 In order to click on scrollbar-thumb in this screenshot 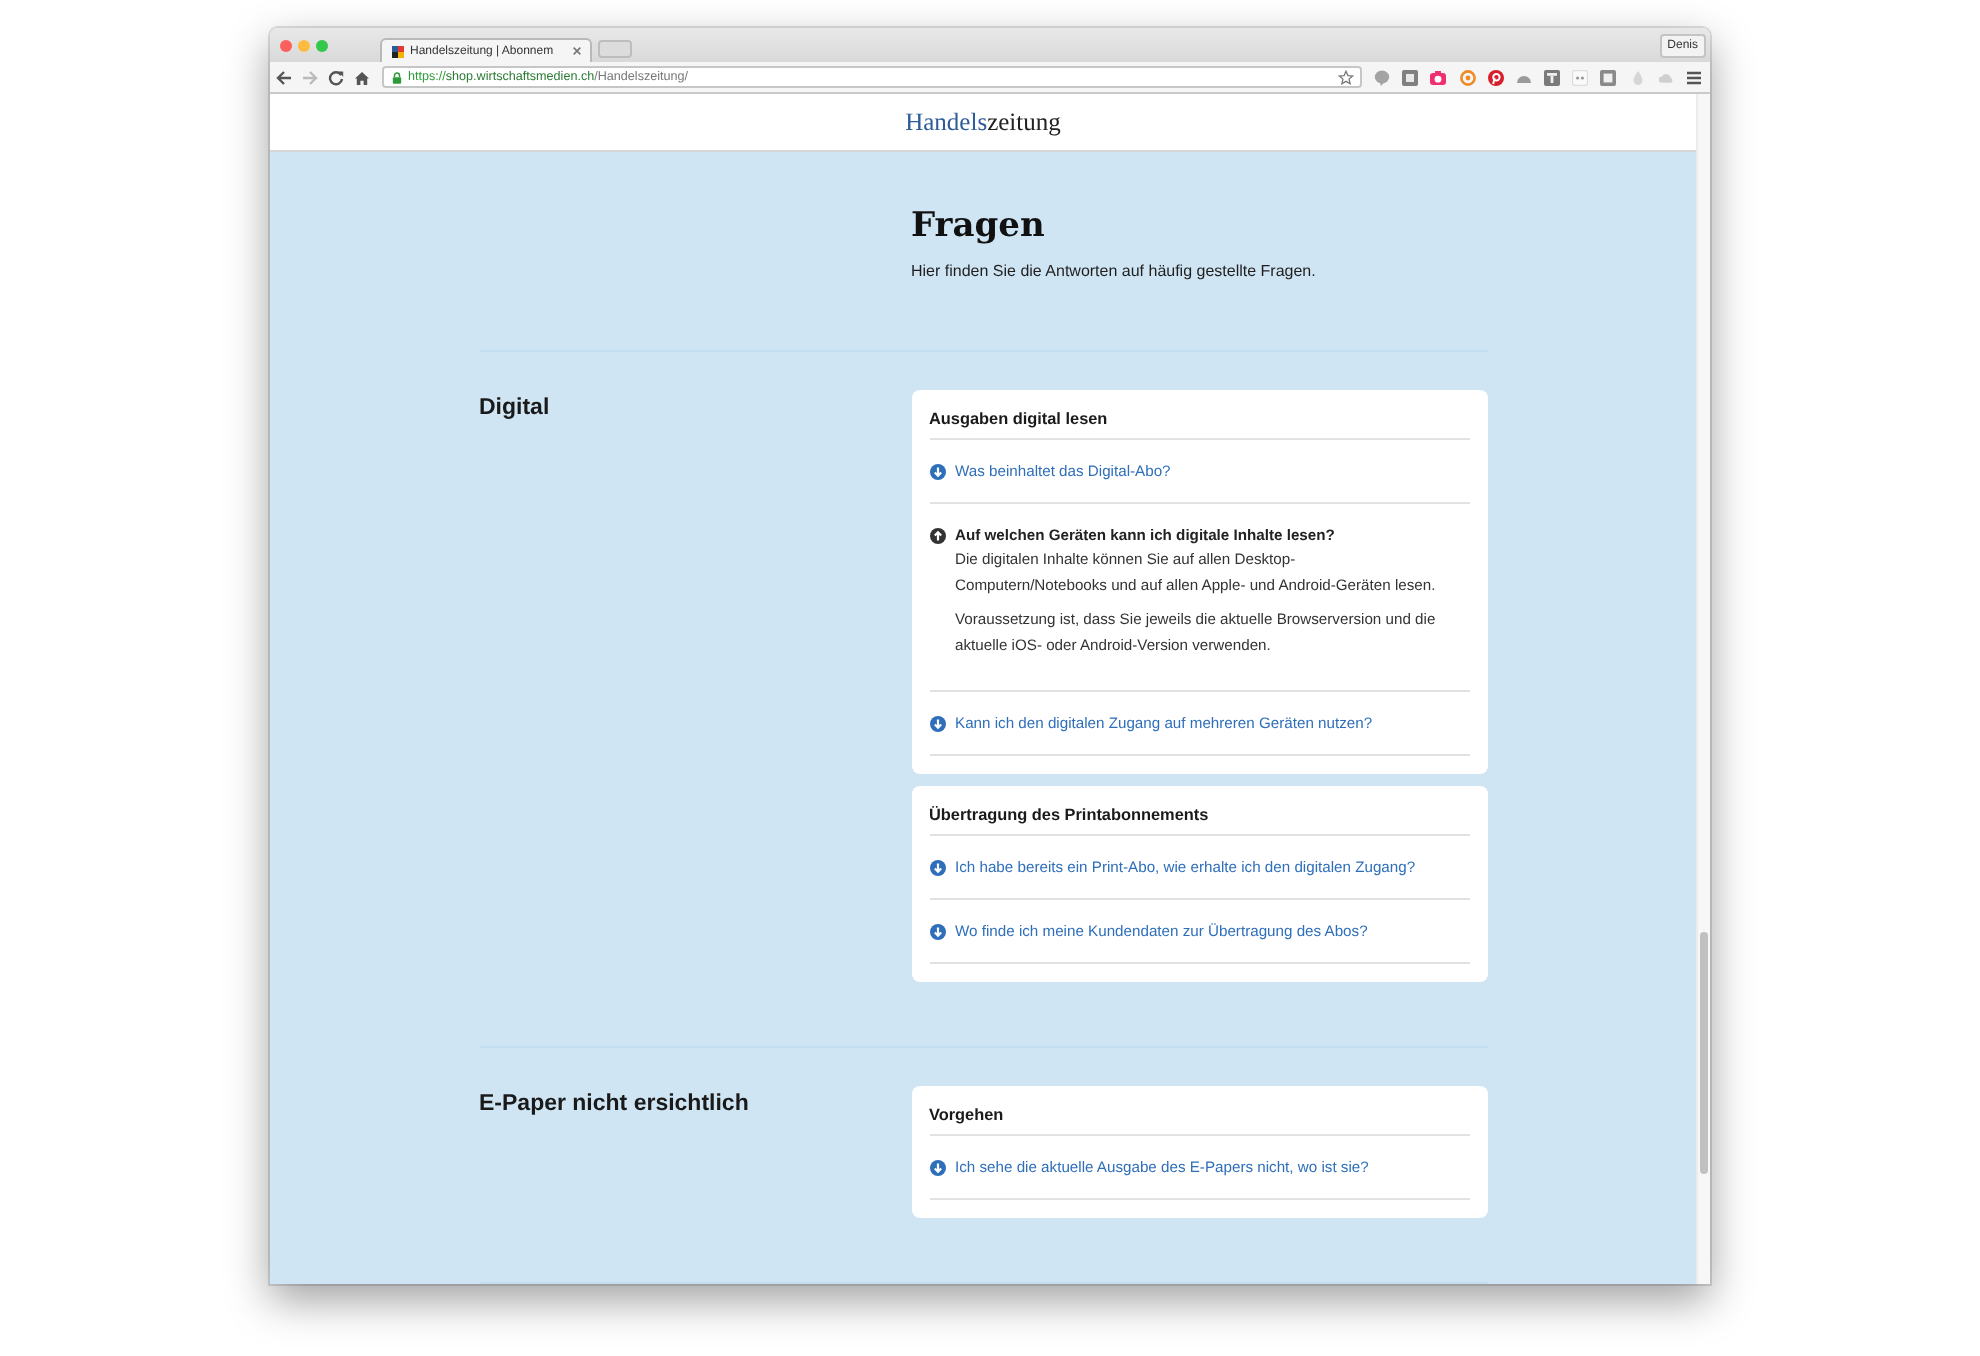, I will do `click(1704, 1053)`.